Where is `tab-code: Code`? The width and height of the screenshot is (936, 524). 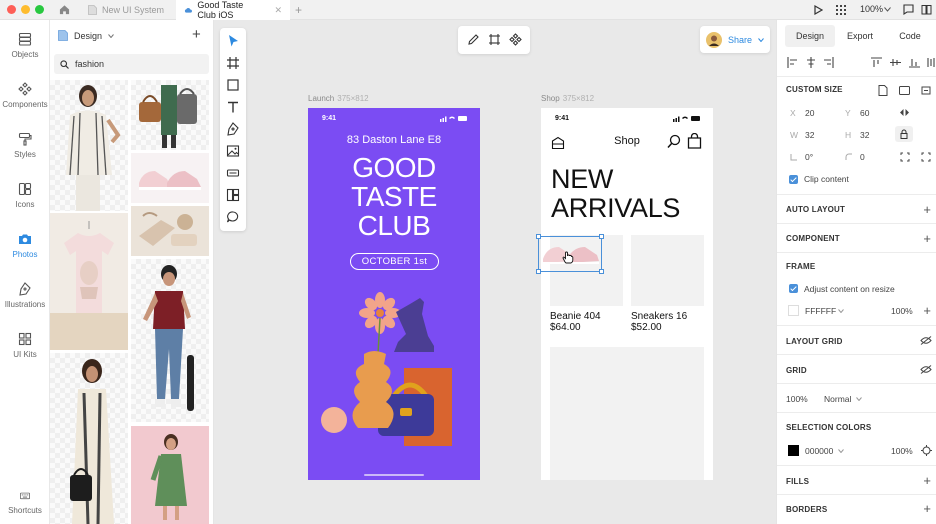
tab-code: Code is located at coordinates (910, 36).